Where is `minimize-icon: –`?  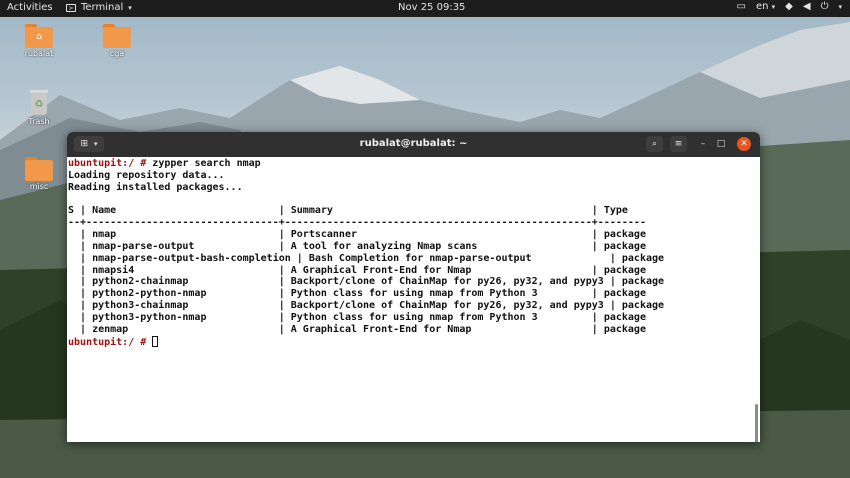 minimize-icon: – is located at coordinates (703, 144).